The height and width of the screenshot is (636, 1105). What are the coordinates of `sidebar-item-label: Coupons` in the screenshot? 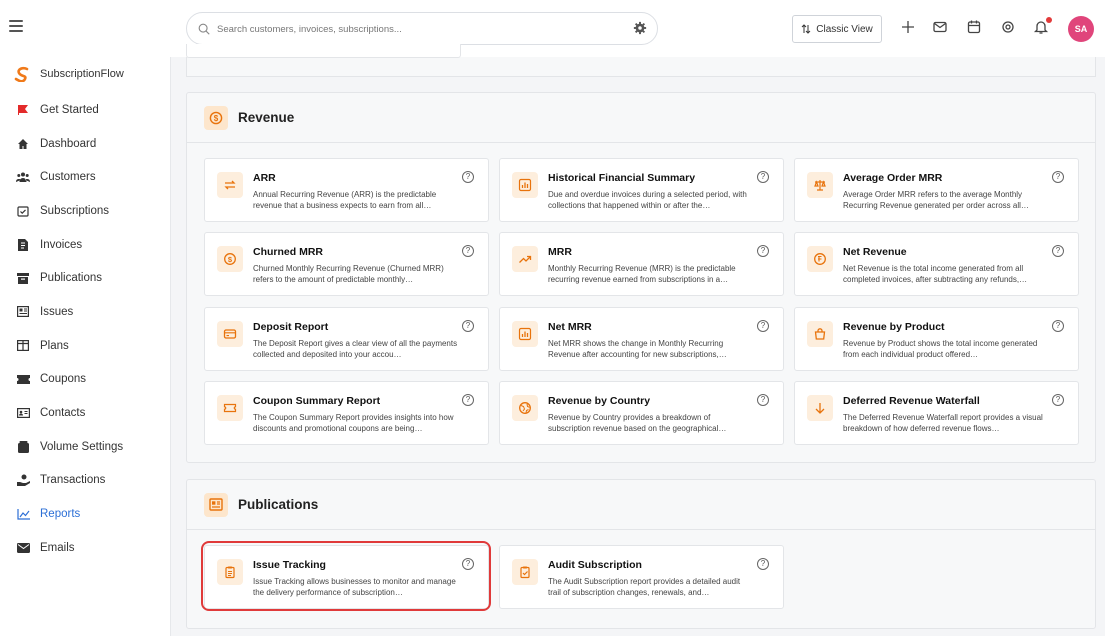 It's located at (63, 379).